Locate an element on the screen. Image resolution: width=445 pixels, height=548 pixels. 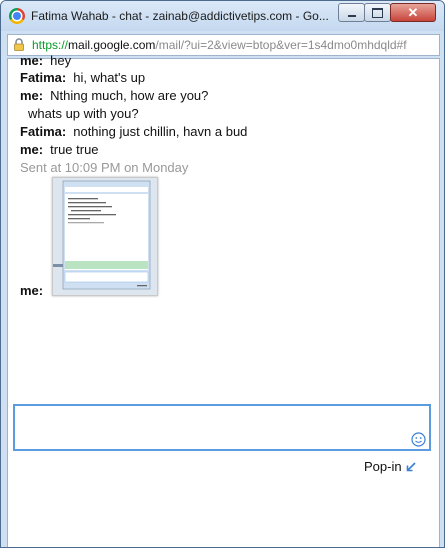
minimize-icon is located at coordinates (351, 15).